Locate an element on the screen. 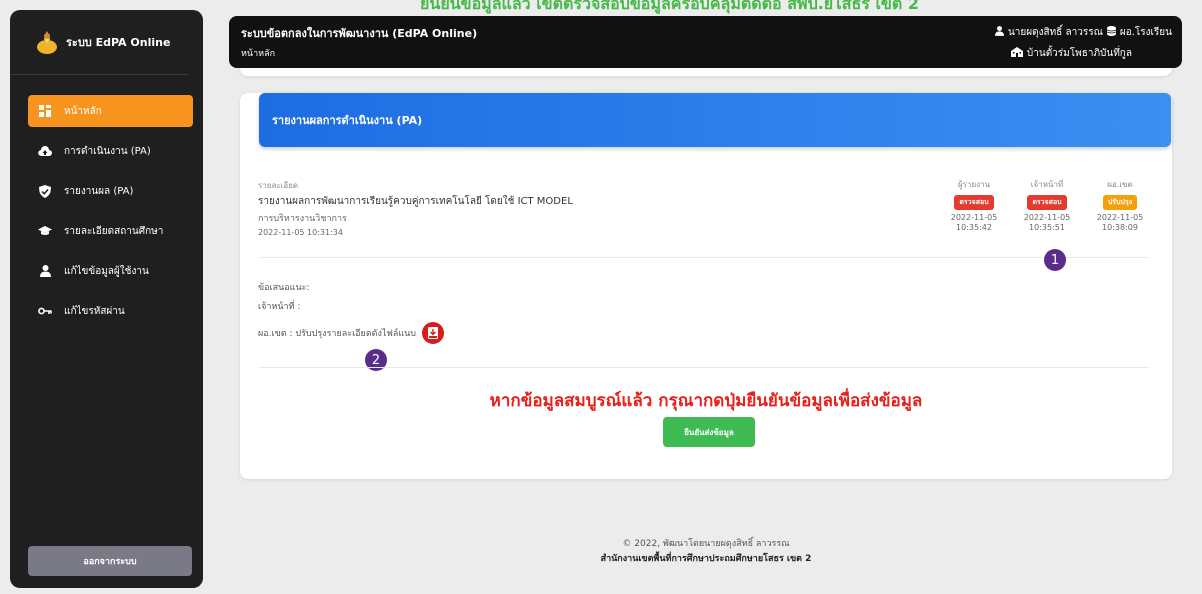 The image size is (1202, 594). report-department: การบริหารงานวิชาการ is located at coordinates (302, 219).